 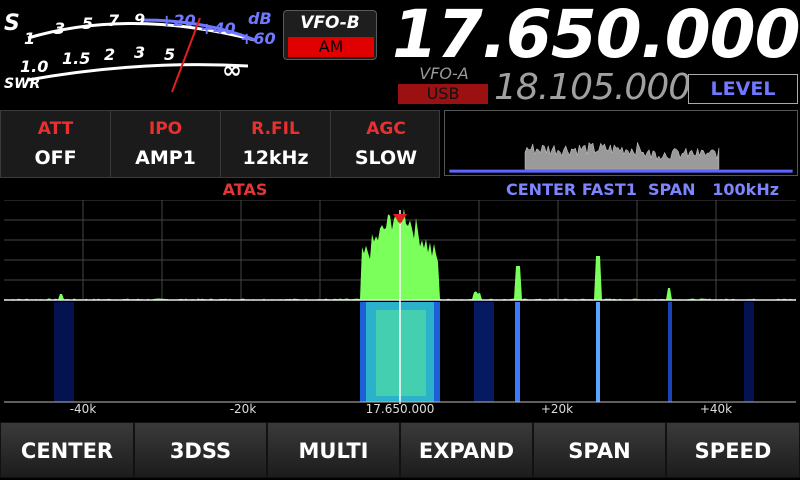 I want to click on span-value: 100kHz, so click(x=746, y=189).